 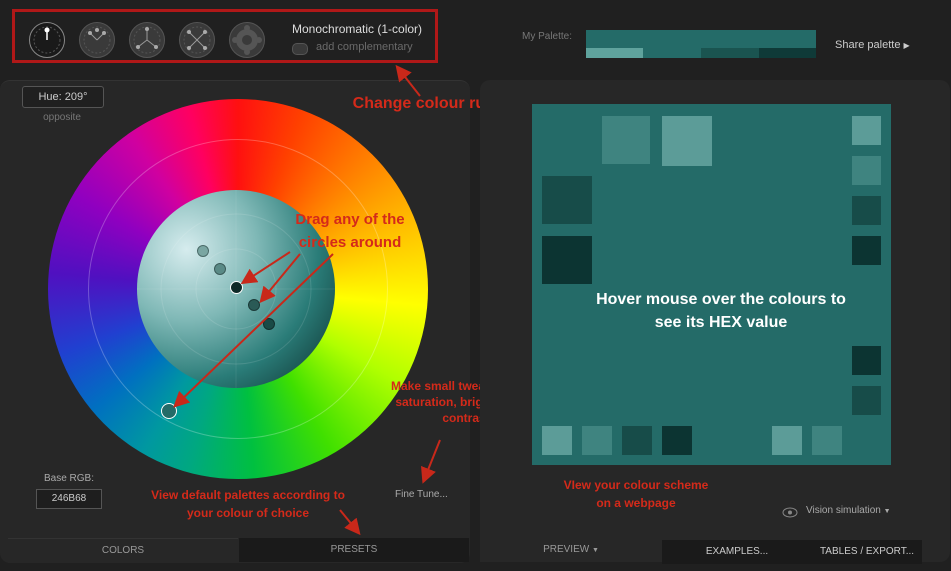 What do you see at coordinates (63, 97) in the screenshot?
I see `hue-value: Hue: 209°` at bounding box center [63, 97].